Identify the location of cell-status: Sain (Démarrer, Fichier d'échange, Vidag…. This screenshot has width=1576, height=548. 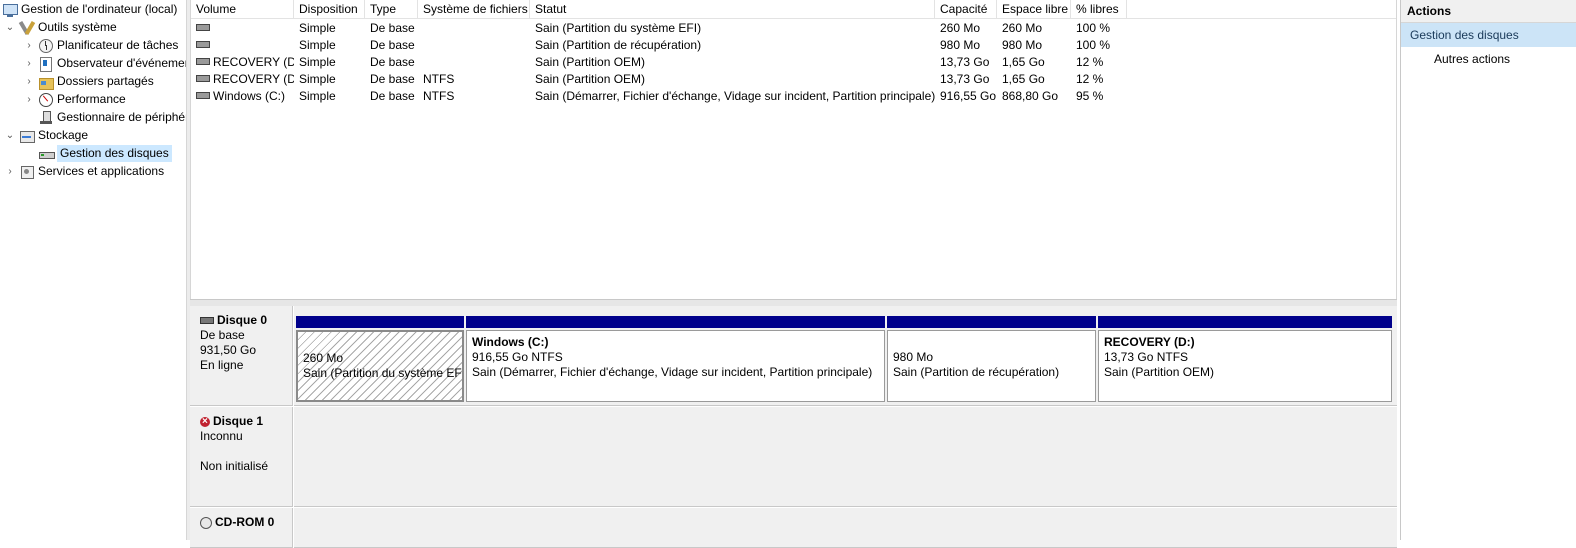
(735, 96).